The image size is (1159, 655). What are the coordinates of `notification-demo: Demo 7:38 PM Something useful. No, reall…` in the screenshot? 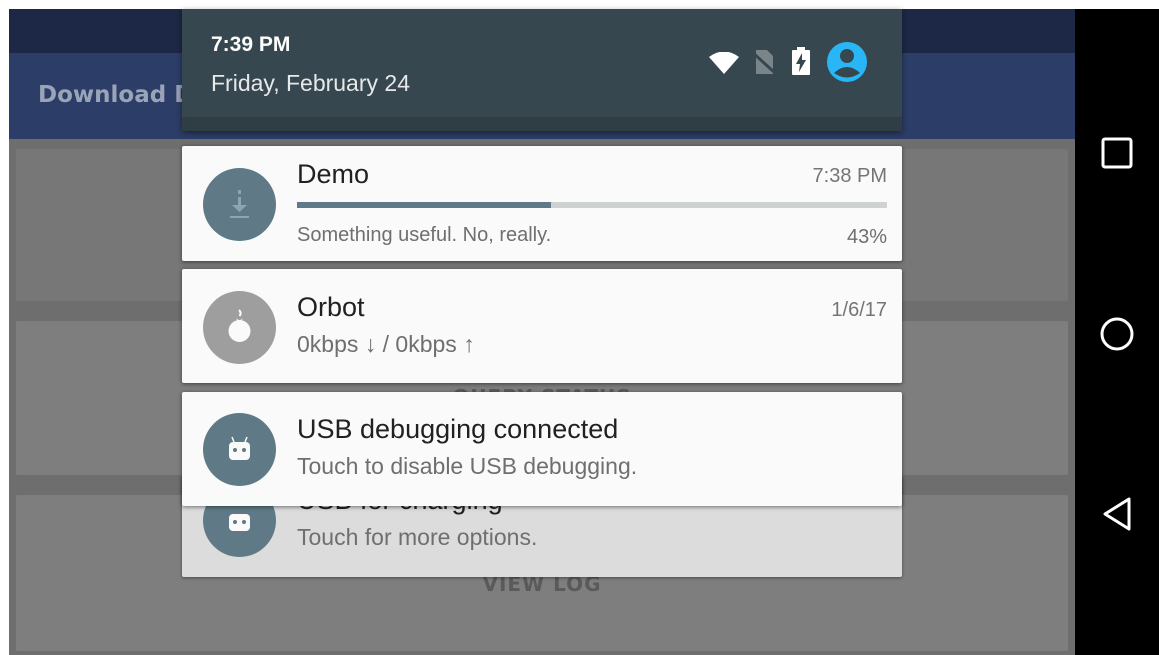 It's located at (542, 203).